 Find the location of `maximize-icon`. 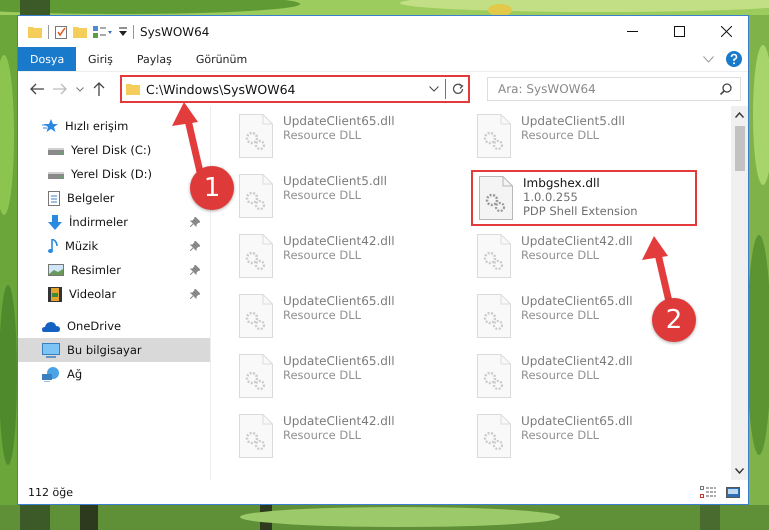

maximize-icon is located at coordinates (679, 31).